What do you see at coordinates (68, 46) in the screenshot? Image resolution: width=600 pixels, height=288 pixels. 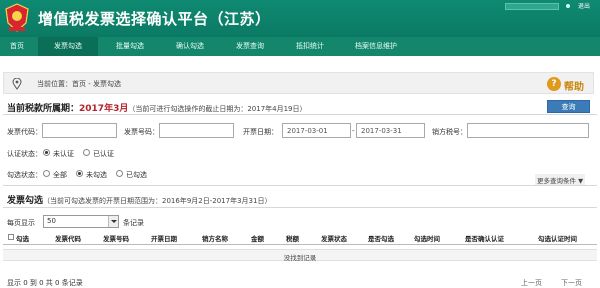 I see `nav-invoice-select: 发票勾选` at bounding box center [68, 46].